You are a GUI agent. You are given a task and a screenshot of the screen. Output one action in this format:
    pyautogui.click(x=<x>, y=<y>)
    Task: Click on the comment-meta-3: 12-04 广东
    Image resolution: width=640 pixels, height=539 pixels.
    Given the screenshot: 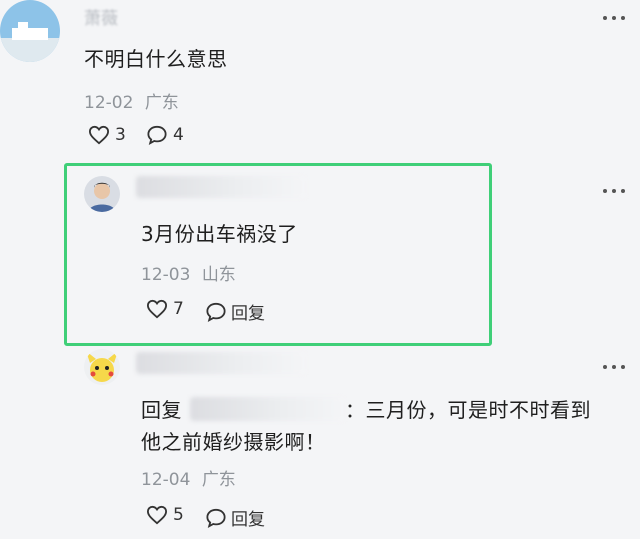 What is the action you would take?
    pyautogui.click(x=188, y=477)
    